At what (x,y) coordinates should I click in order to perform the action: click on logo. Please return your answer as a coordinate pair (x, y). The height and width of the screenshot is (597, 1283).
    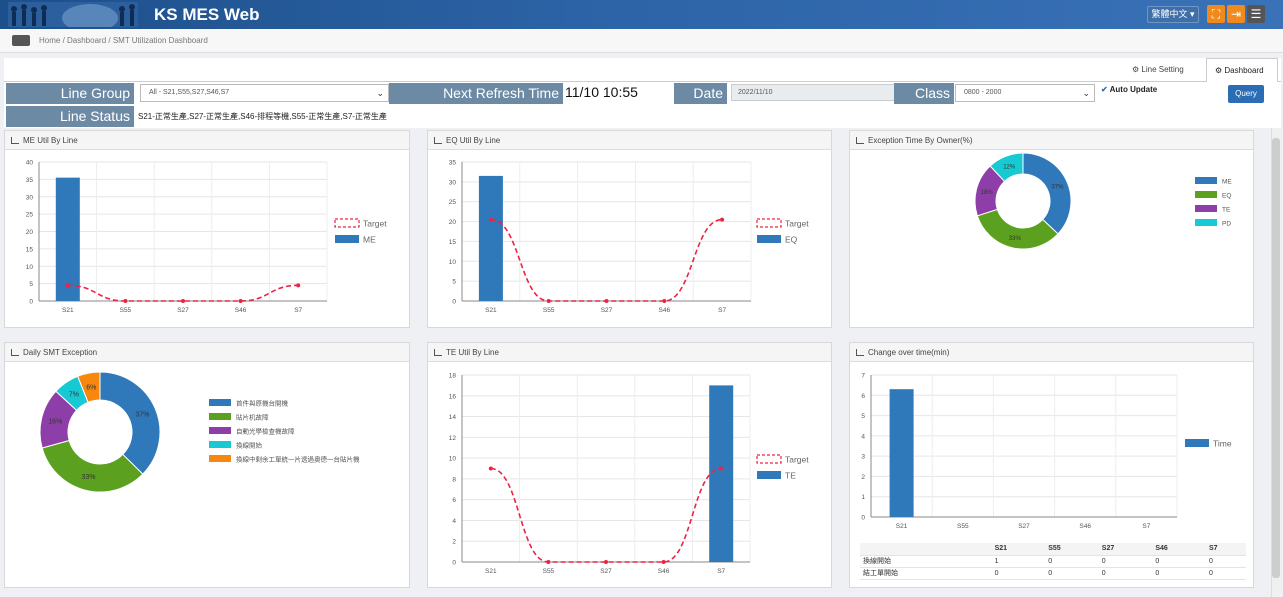
    Looking at the image, I should click on (73, 14).